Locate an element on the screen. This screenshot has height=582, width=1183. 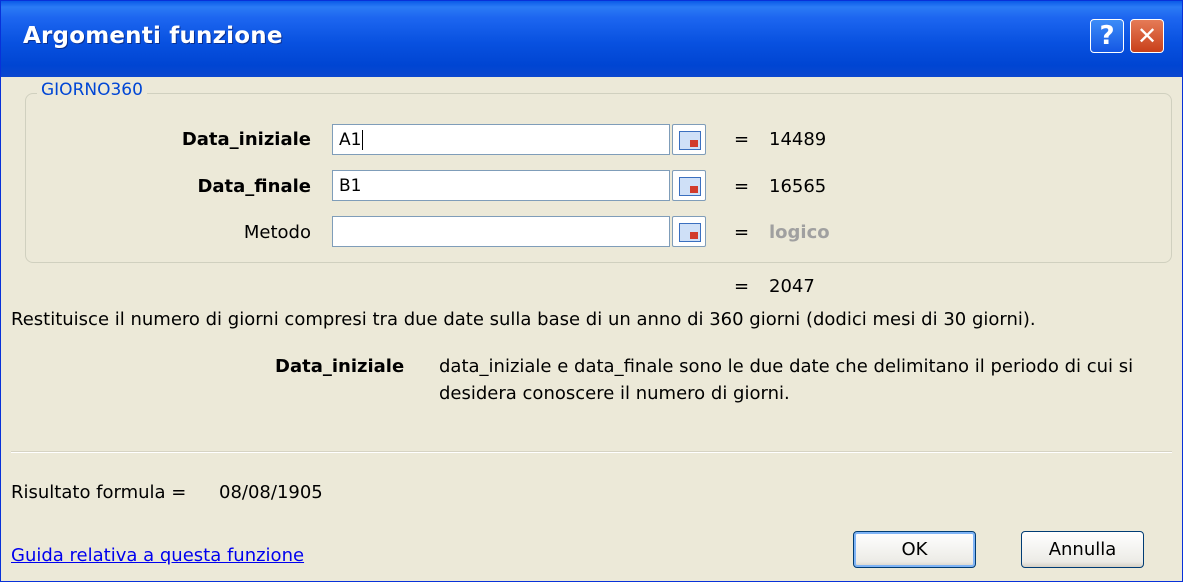
close-icon: ✕ is located at coordinates (1147, 36).